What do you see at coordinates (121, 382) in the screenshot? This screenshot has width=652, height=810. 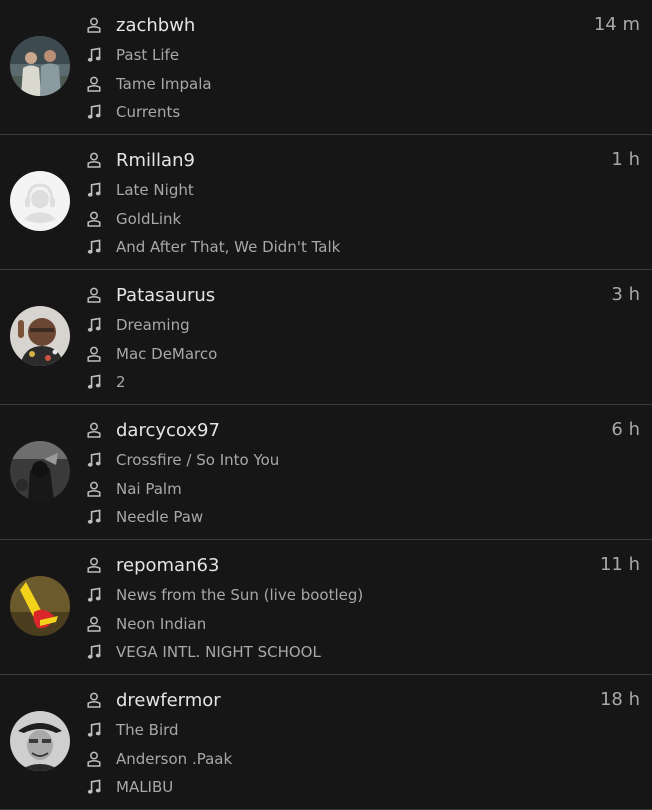 I see `album-name: 2` at bounding box center [121, 382].